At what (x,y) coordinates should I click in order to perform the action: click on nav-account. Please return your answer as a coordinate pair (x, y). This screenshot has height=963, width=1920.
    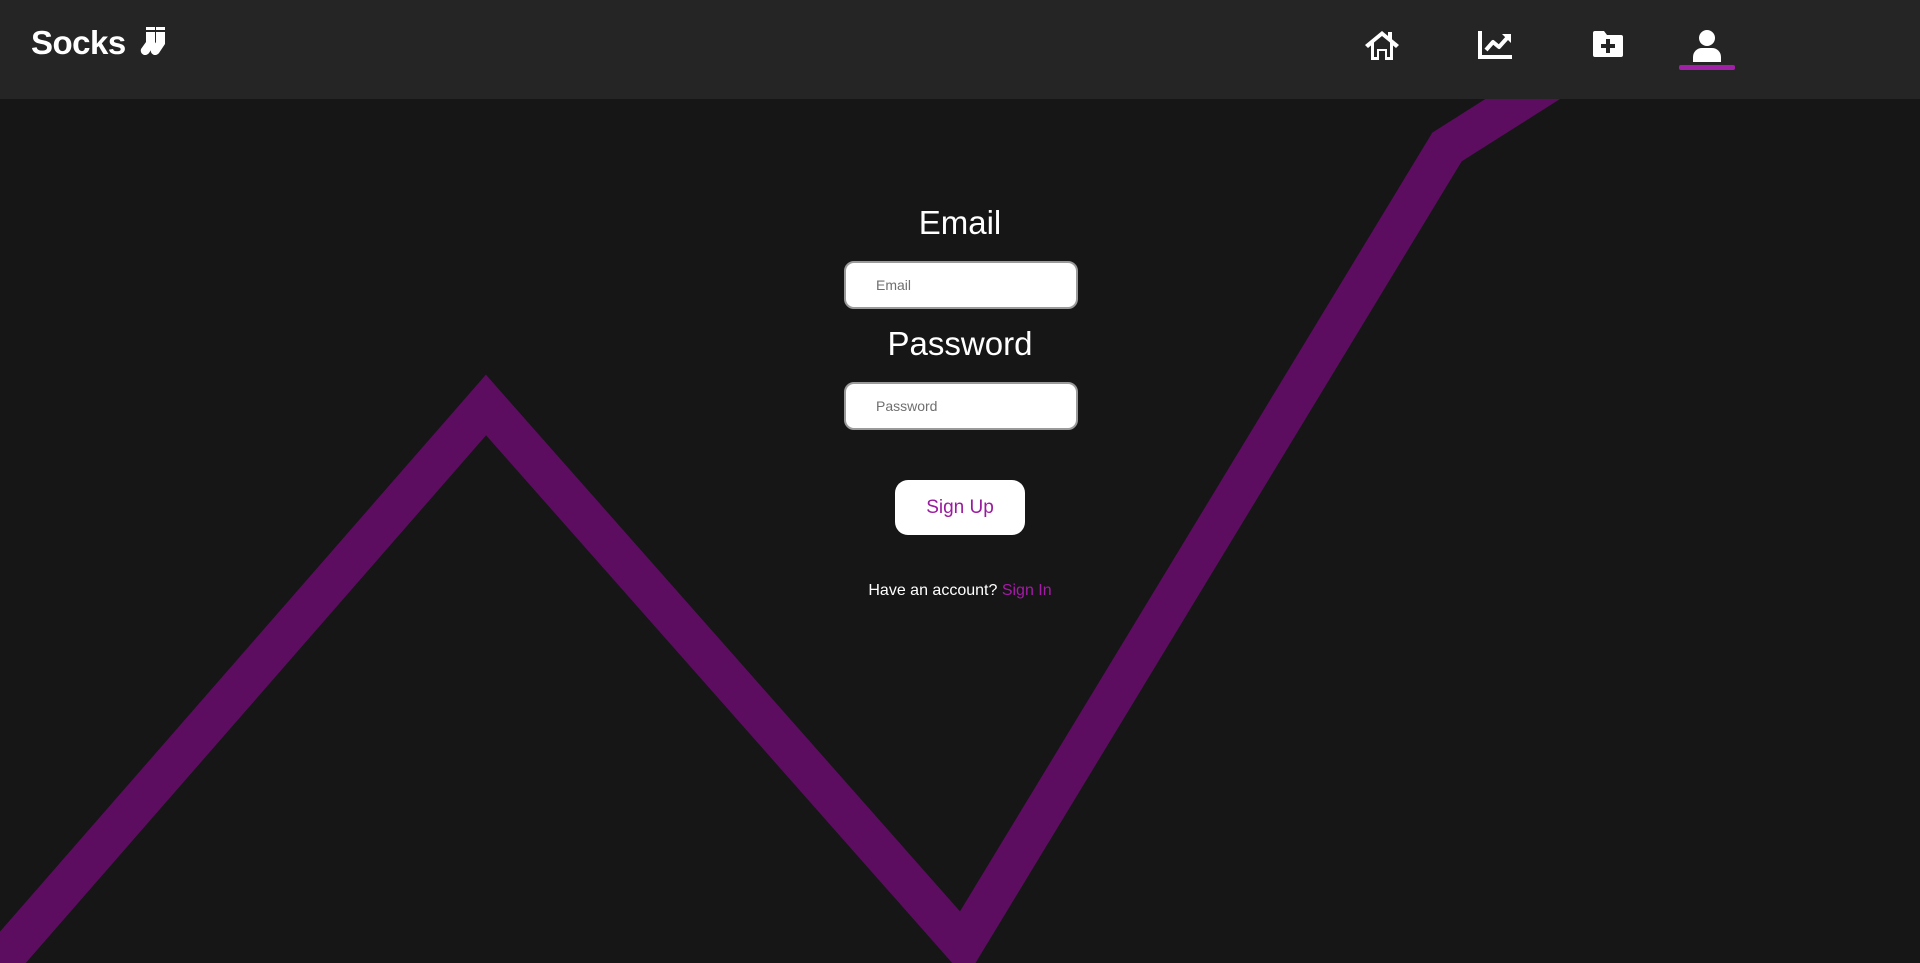
    Looking at the image, I should click on (1707, 49).